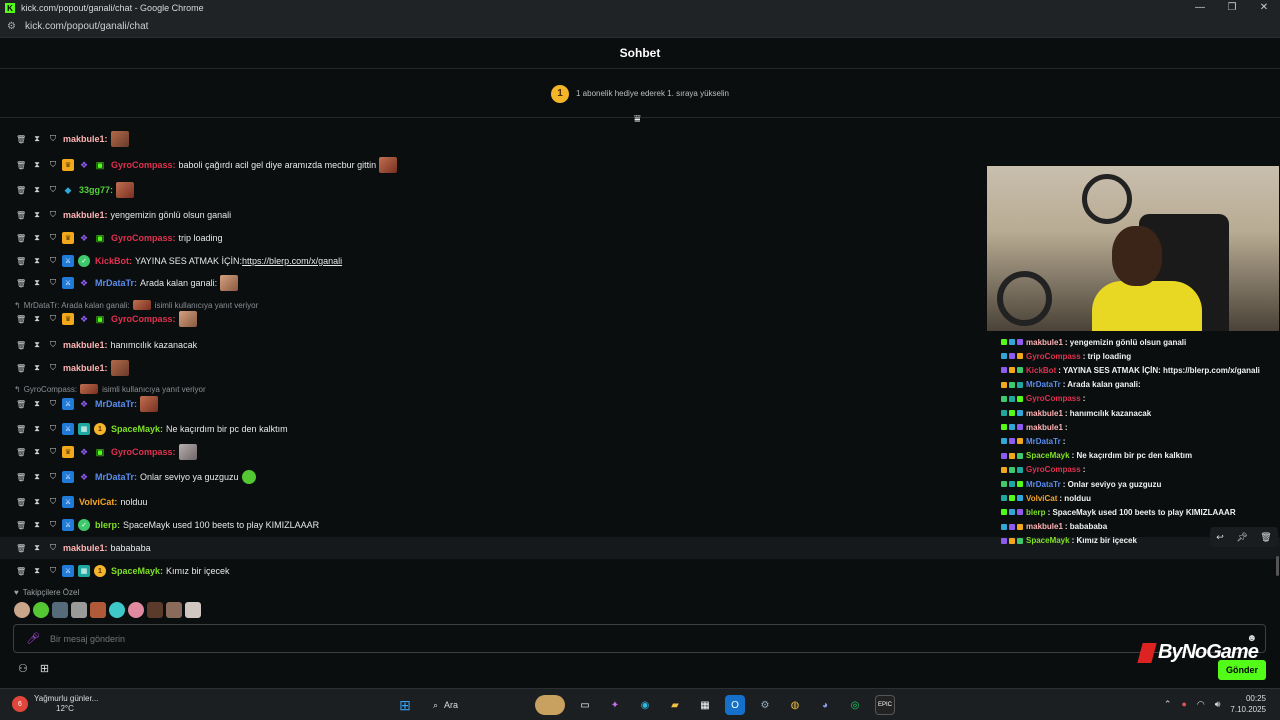  Describe the element at coordinates (585, 705) in the screenshot. I see `task-view-icon: ▭` at that location.